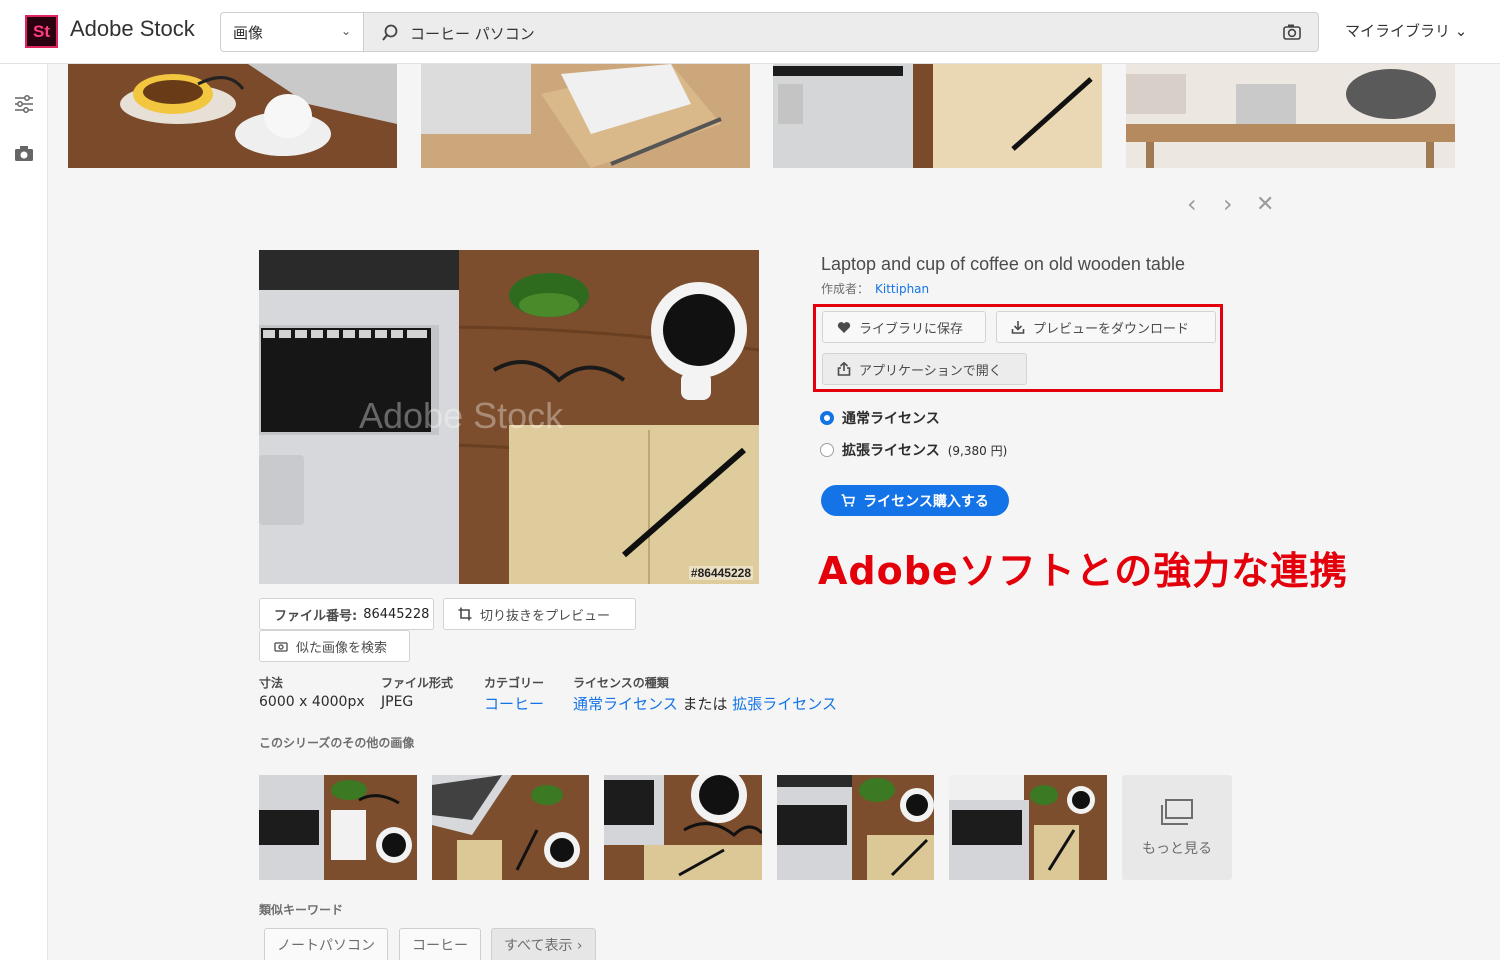  What do you see at coordinates (902, 289) in the screenshot?
I see `author-link: Kittiphan` at bounding box center [902, 289].